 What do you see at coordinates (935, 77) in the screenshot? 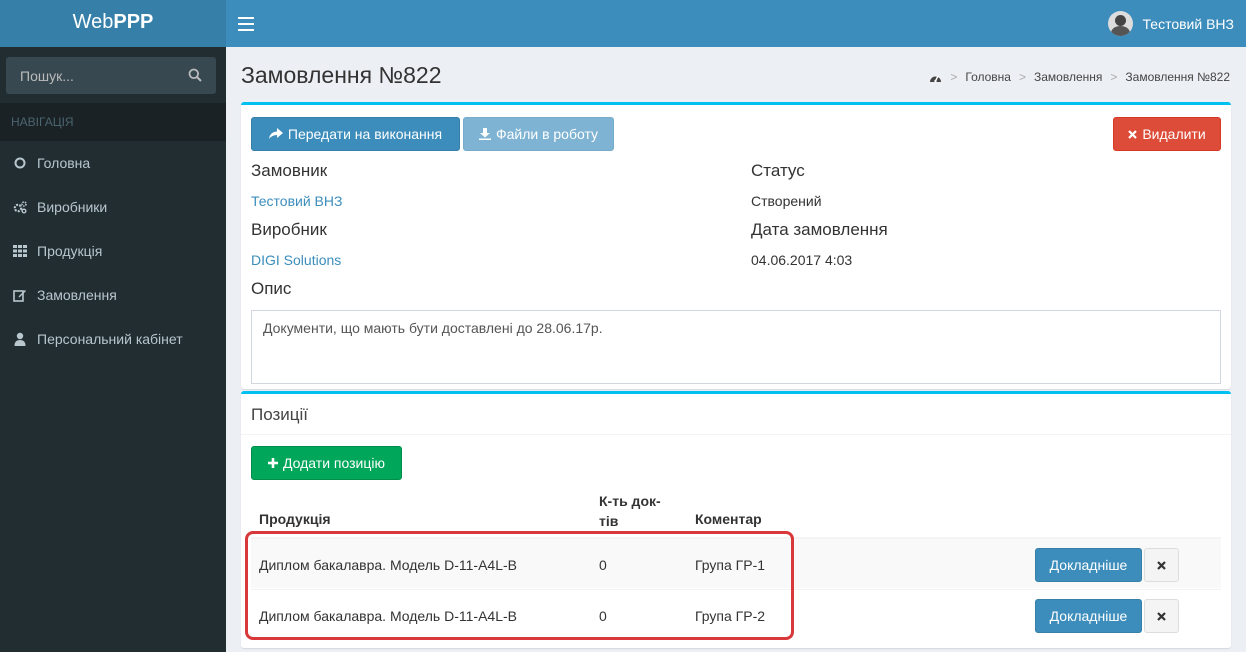
I see `dashboard-icon` at bounding box center [935, 77].